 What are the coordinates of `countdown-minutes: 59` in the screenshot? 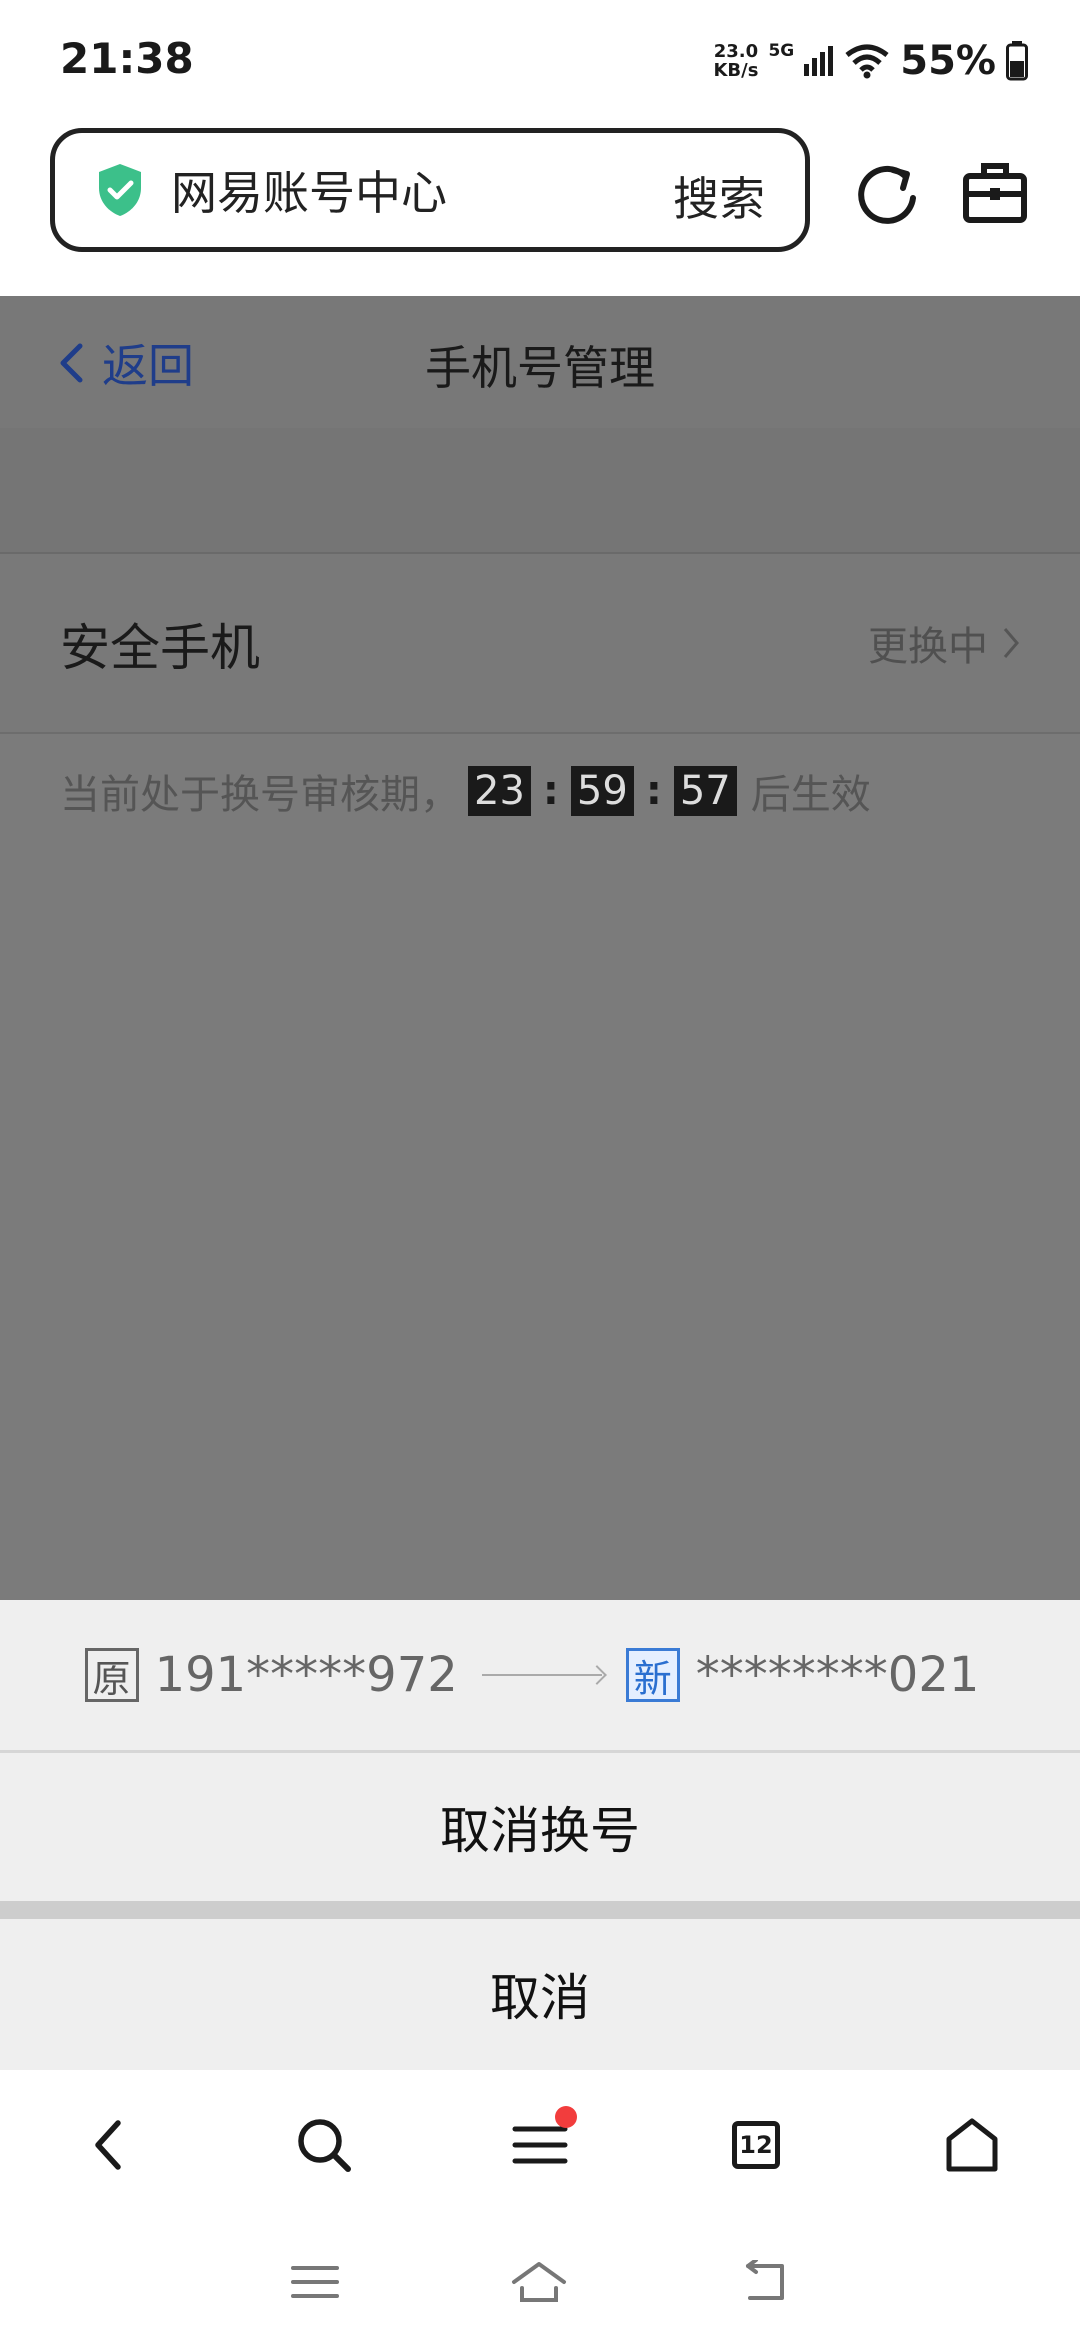 It's located at (602, 791).